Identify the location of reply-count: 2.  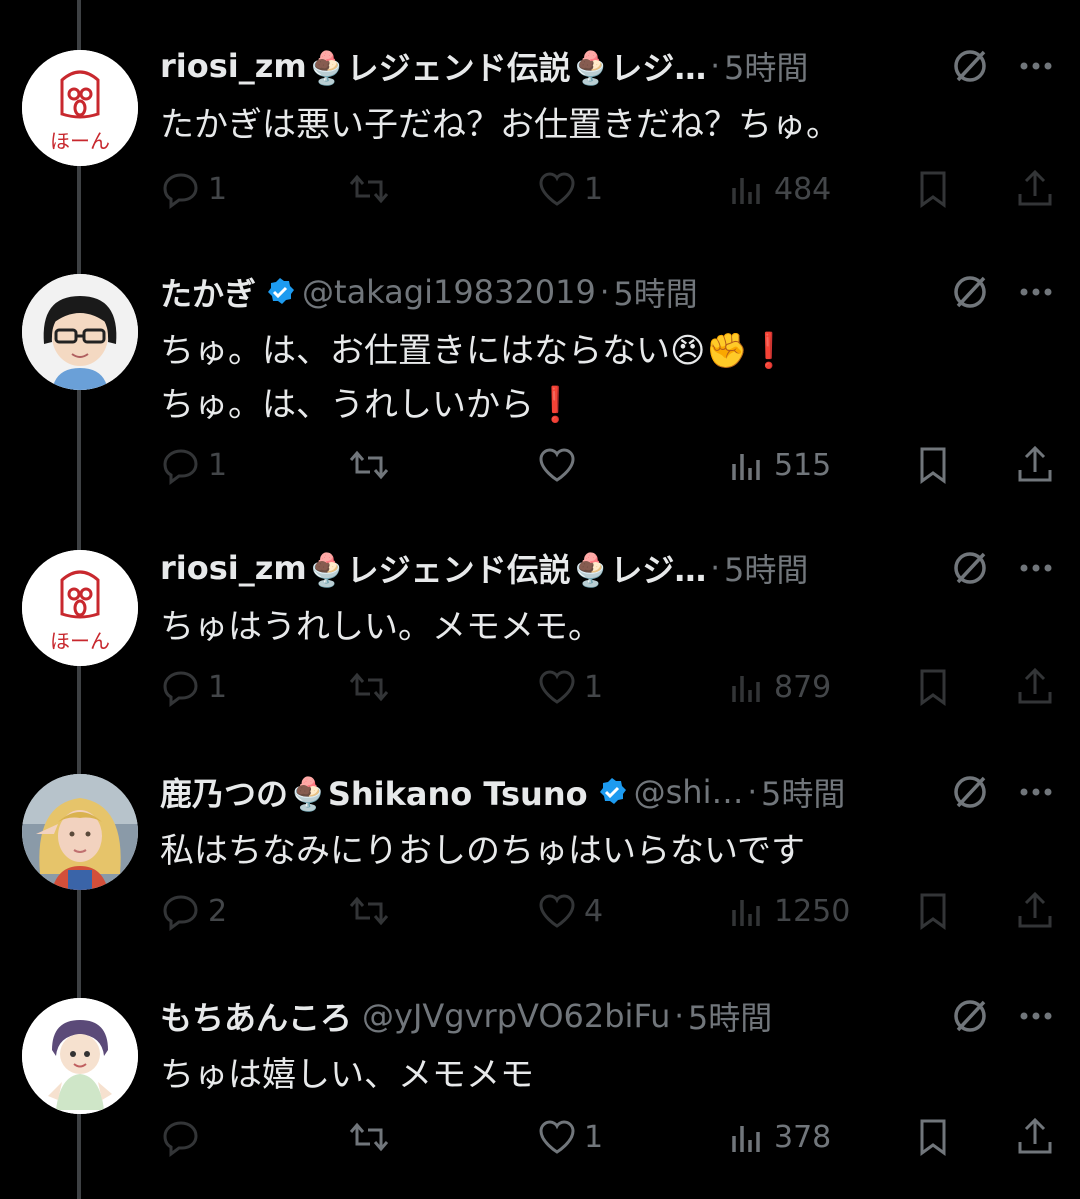
(218, 911).